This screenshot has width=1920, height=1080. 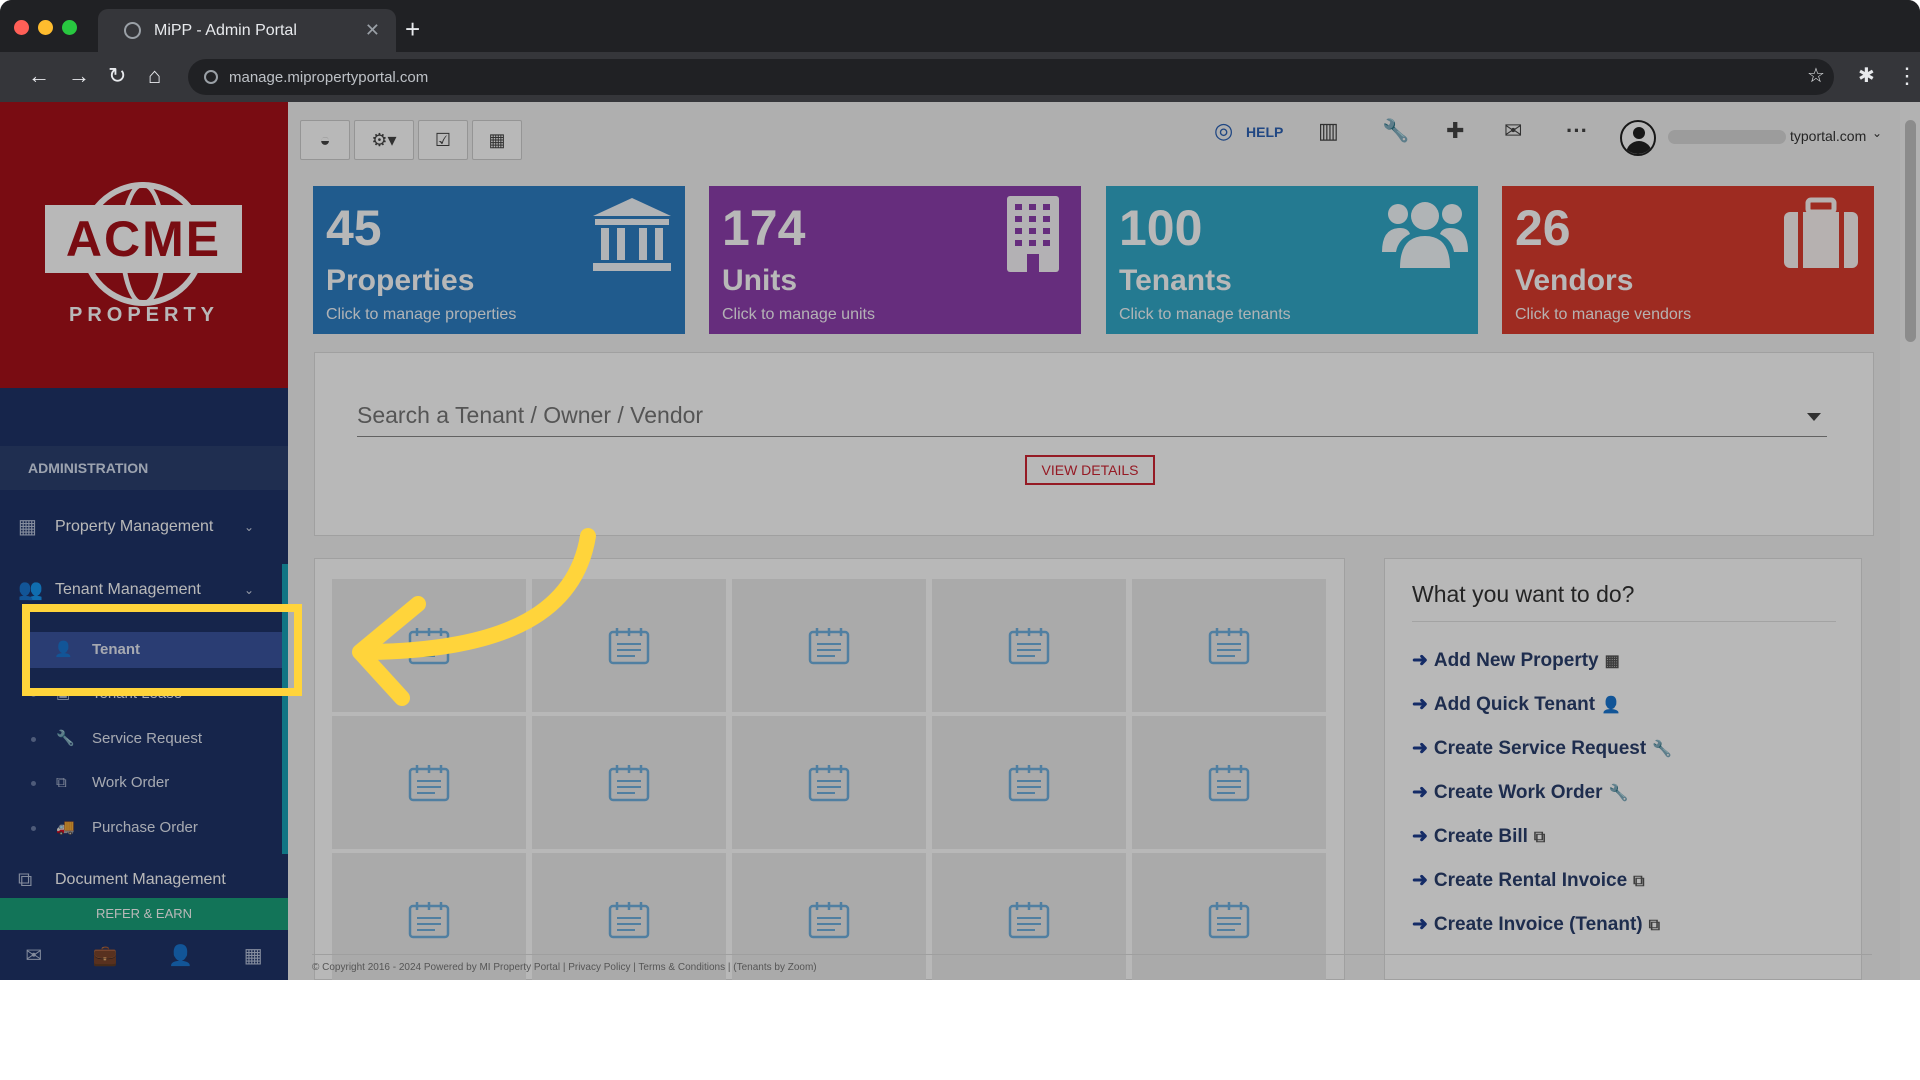 I want to click on home-icon: ⌂, so click(x=154, y=76).